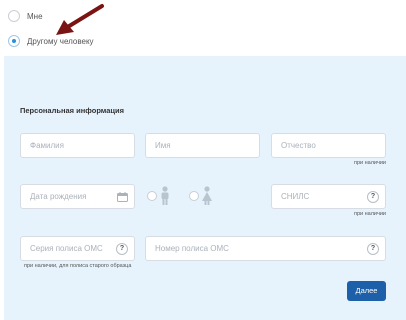  What do you see at coordinates (163, 145) in the screenshot?
I see `first-name-placeholder: Имя` at bounding box center [163, 145].